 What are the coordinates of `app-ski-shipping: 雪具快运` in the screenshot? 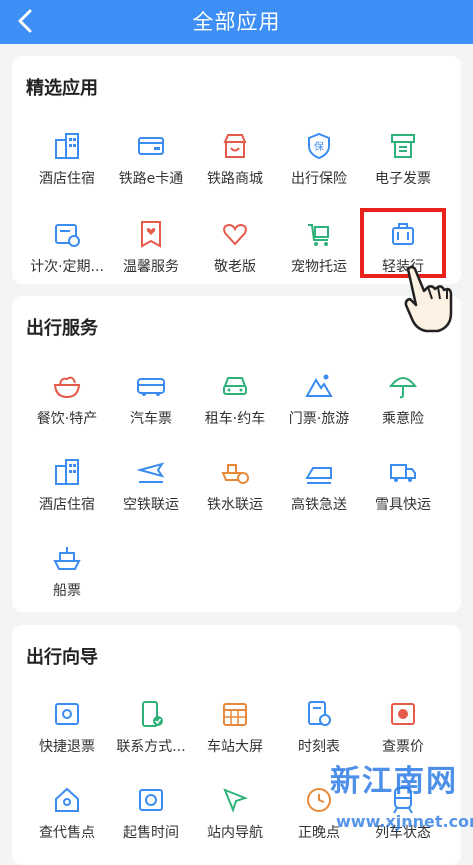 It's located at (403, 493).